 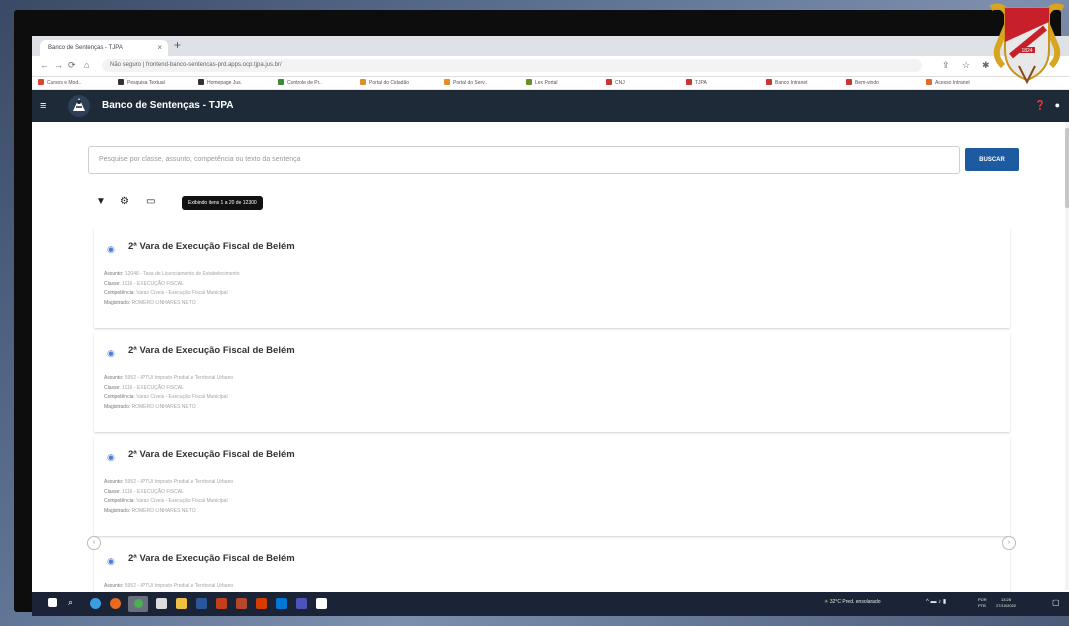 I want to click on bookmark-item: Homepage Jus., so click(x=220, y=82).